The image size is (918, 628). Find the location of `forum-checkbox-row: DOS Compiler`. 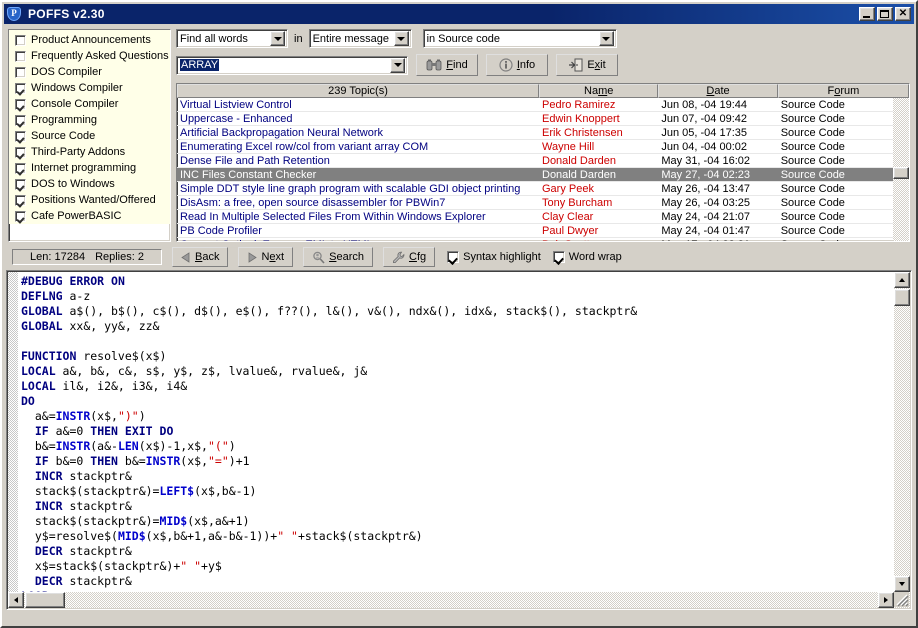

forum-checkbox-row: DOS Compiler is located at coordinates (90, 72).